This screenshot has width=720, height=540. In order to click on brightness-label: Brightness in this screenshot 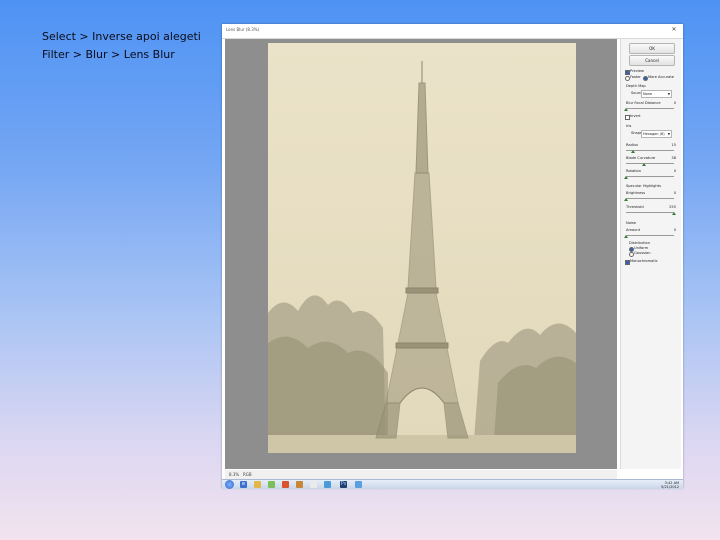, I will do `click(636, 193)`.